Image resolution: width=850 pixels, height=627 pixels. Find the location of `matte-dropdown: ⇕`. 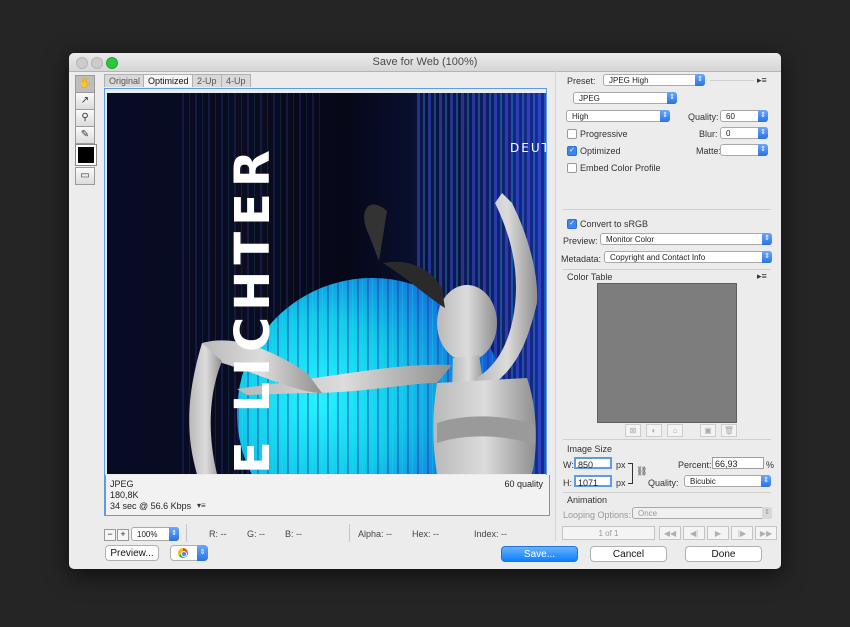

matte-dropdown: ⇕ is located at coordinates (744, 150).